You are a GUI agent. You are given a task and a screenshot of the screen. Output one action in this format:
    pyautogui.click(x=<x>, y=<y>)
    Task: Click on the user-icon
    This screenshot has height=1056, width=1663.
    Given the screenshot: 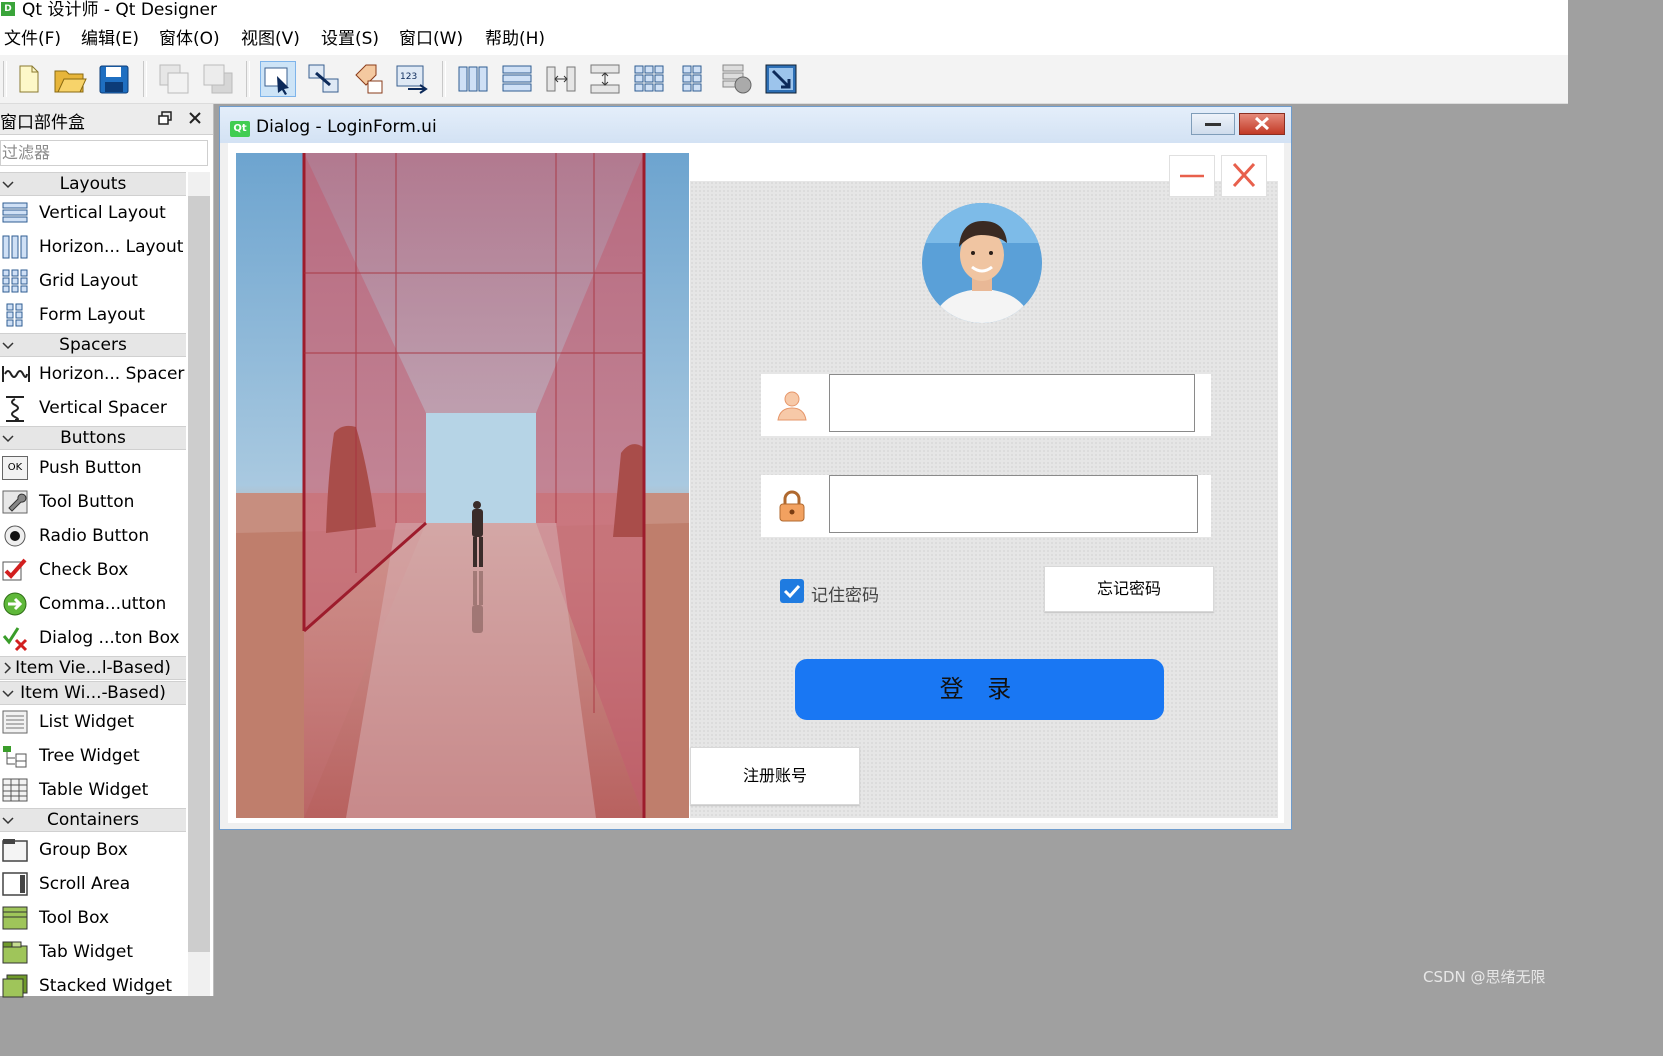 What is the action you would take?
    pyautogui.click(x=792, y=405)
    